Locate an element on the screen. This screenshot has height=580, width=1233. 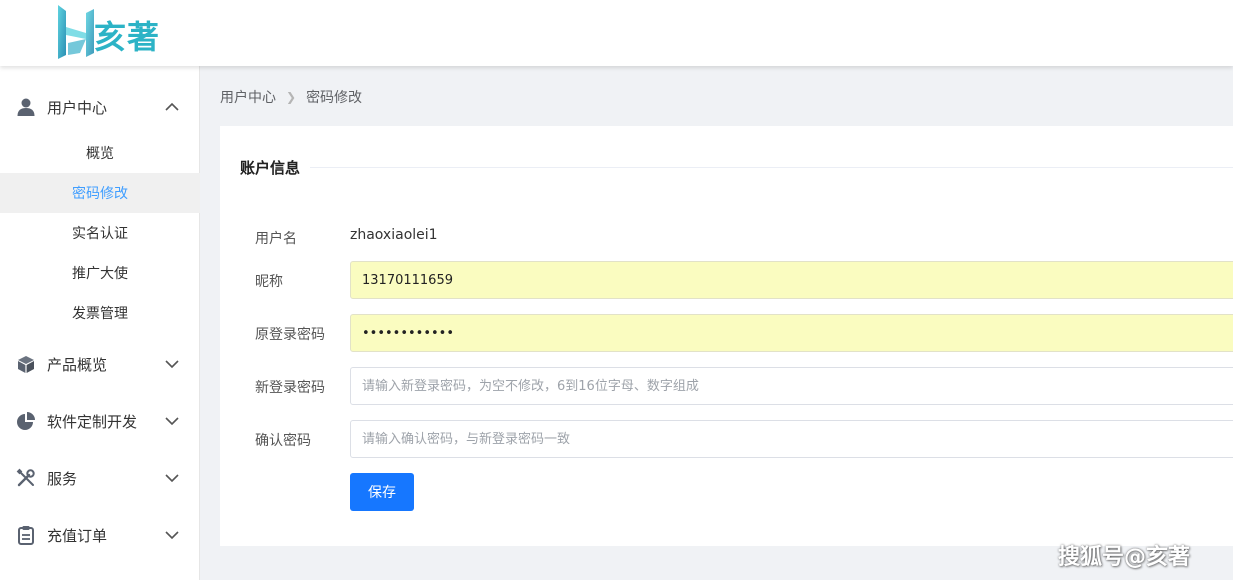
tools-icon is located at coordinates (25, 477).